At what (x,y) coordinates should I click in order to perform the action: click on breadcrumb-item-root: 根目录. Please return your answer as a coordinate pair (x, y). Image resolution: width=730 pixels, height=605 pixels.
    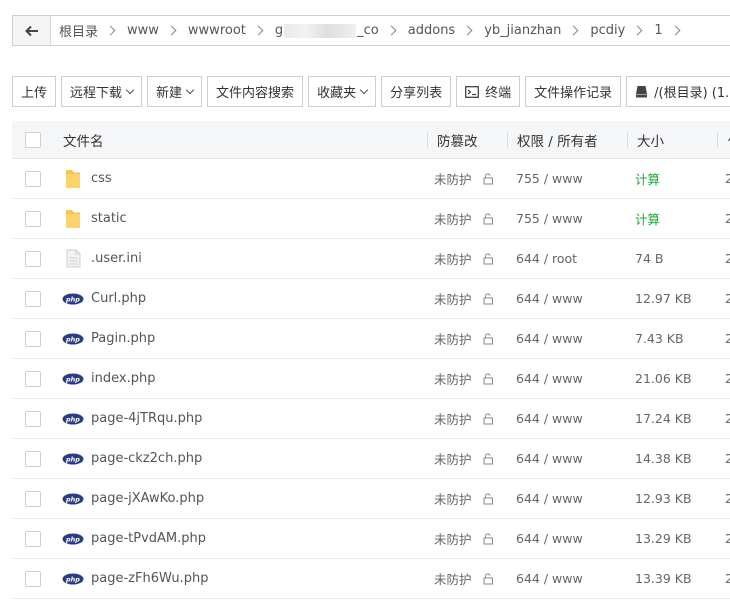
    Looking at the image, I should click on (78, 30).